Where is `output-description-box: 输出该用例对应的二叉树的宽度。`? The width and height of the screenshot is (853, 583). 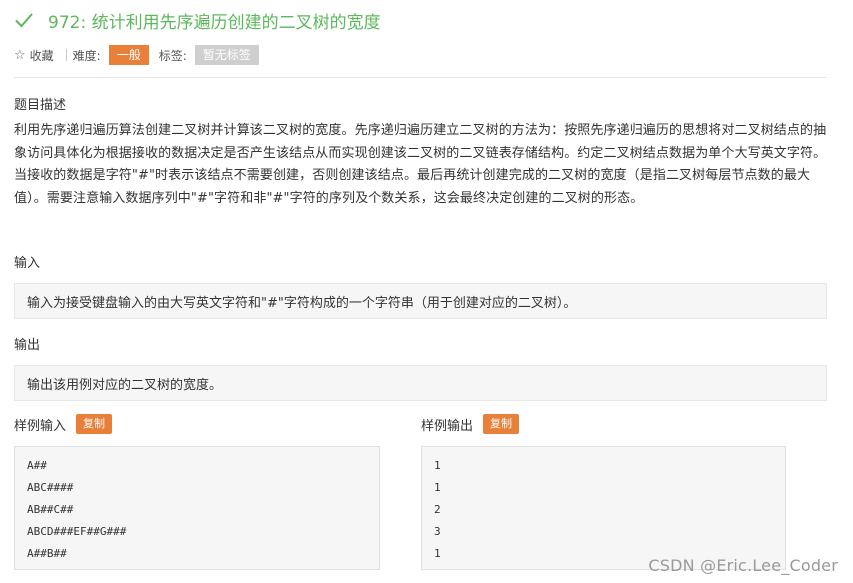
output-description-box: 输出该用例对应的二叉树的宽度。 is located at coordinates (420, 383).